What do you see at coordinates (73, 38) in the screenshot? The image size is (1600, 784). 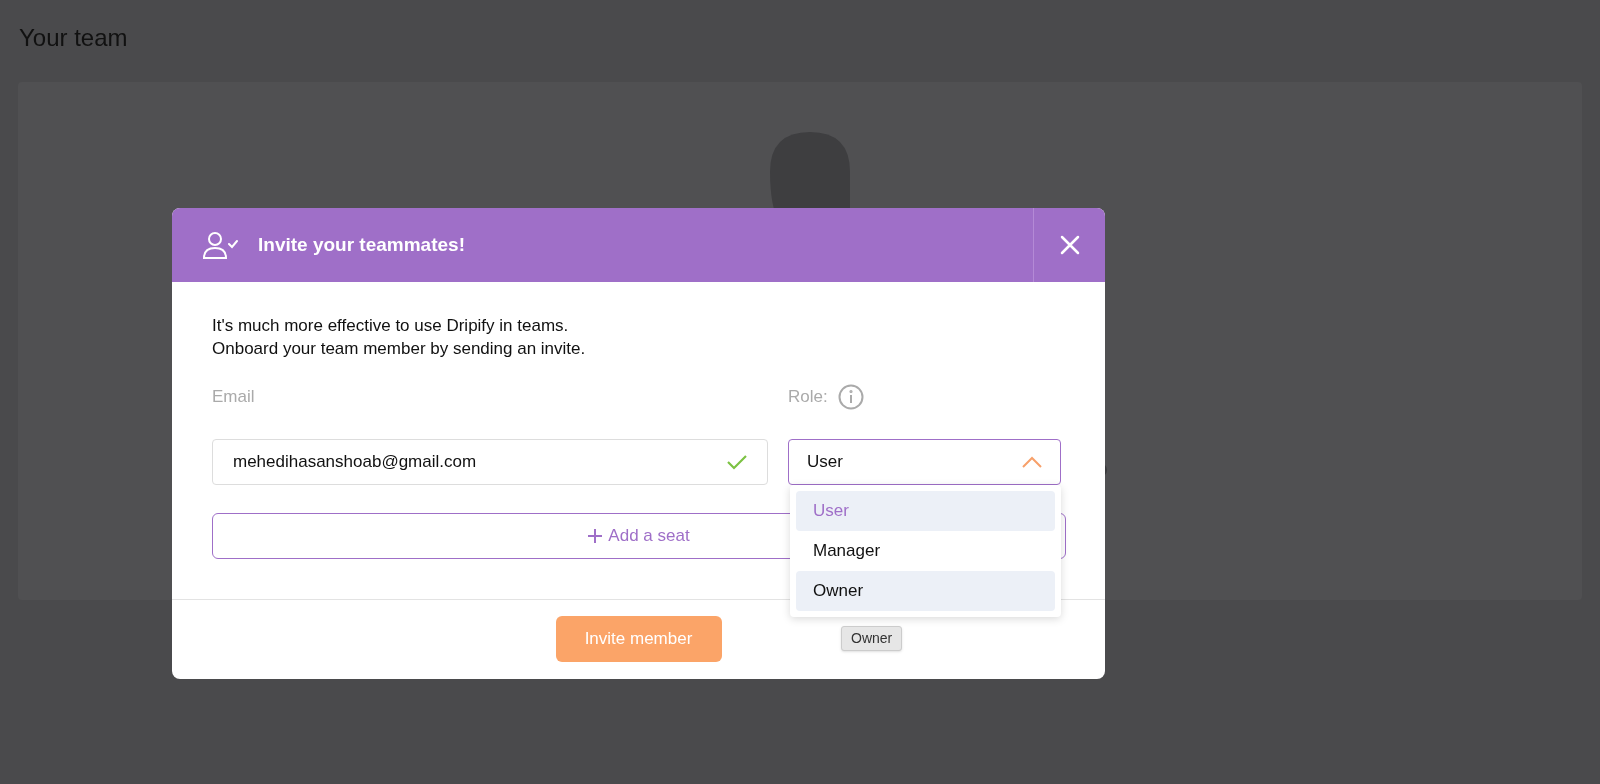 I see `page-title: Your team` at bounding box center [73, 38].